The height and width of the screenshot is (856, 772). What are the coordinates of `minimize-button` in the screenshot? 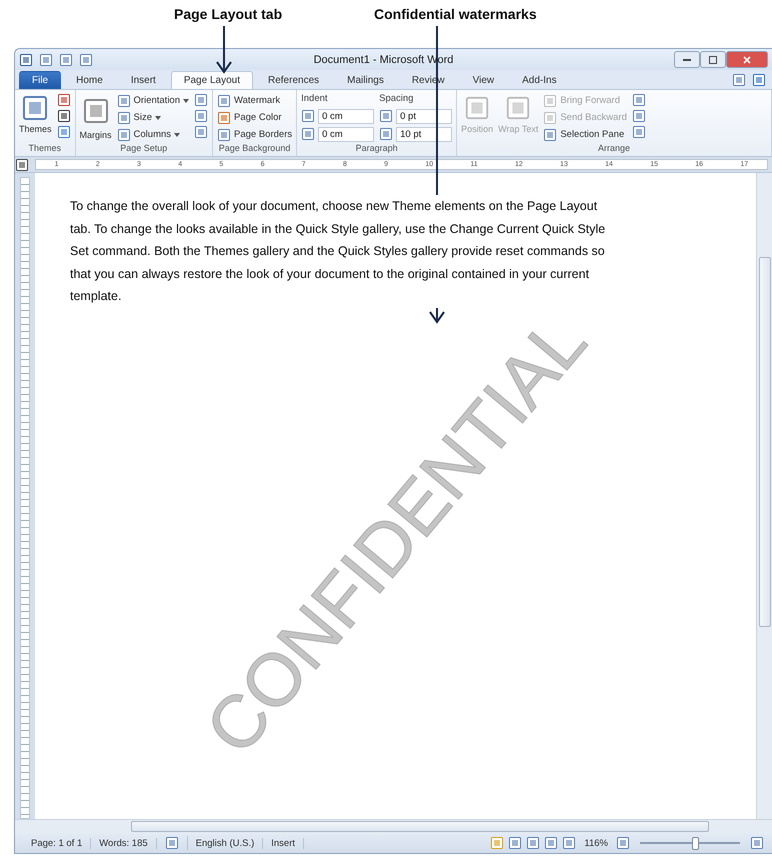 It's located at (687, 59).